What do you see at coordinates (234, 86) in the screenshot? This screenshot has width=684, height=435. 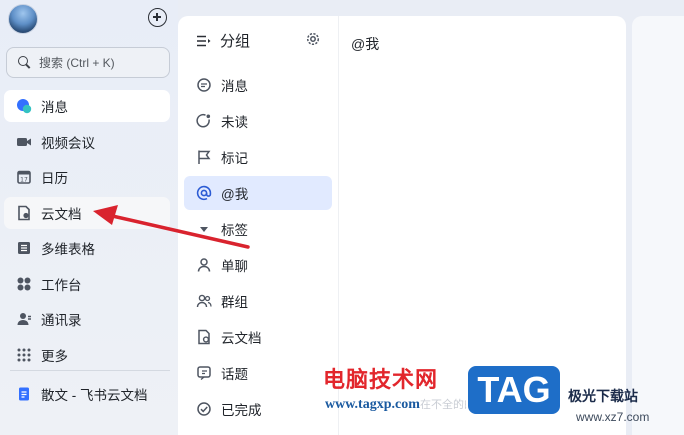 I see `group-item-label: 消息` at bounding box center [234, 86].